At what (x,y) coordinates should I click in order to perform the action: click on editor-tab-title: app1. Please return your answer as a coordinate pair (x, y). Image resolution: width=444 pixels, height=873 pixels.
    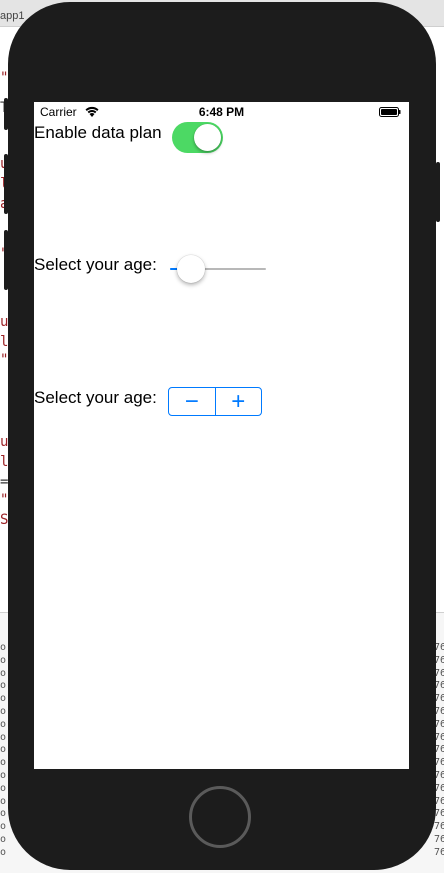
    Looking at the image, I should click on (12, 16).